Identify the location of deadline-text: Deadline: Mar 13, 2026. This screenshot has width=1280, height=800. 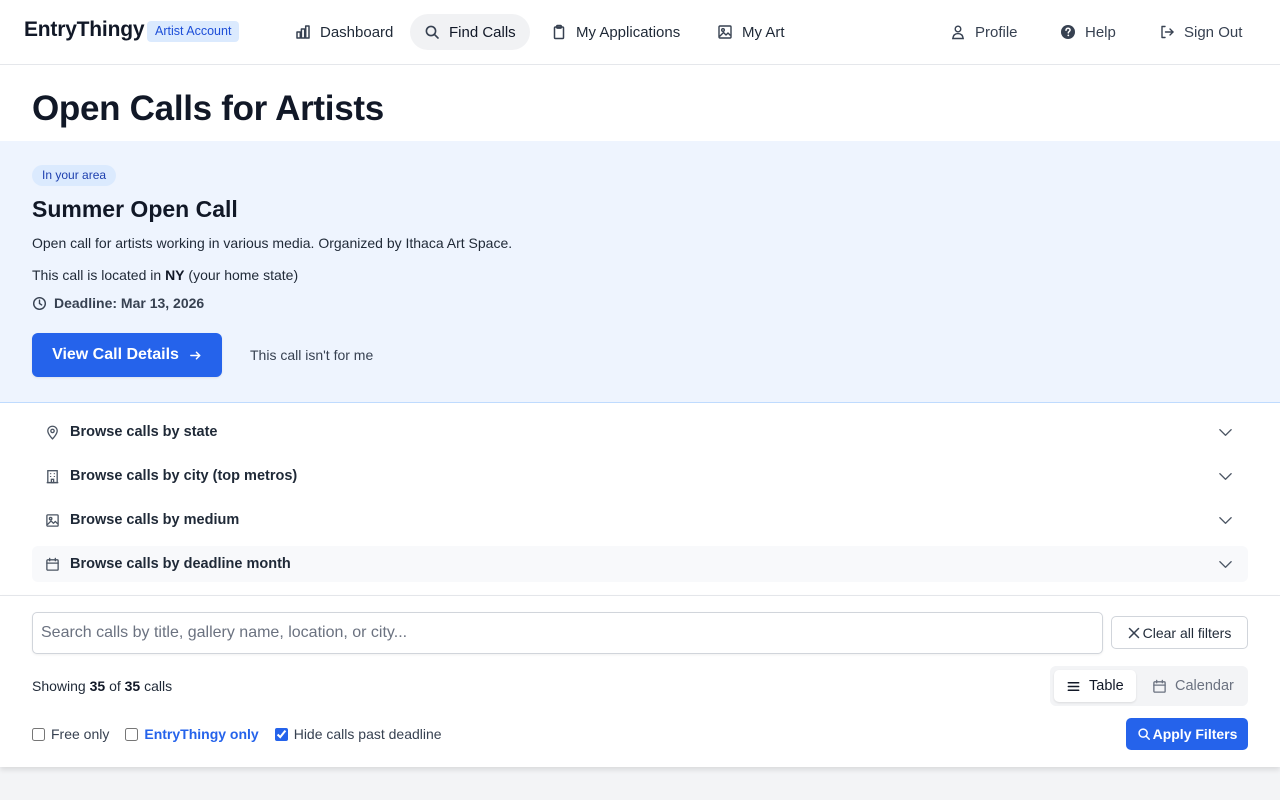
(129, 303).